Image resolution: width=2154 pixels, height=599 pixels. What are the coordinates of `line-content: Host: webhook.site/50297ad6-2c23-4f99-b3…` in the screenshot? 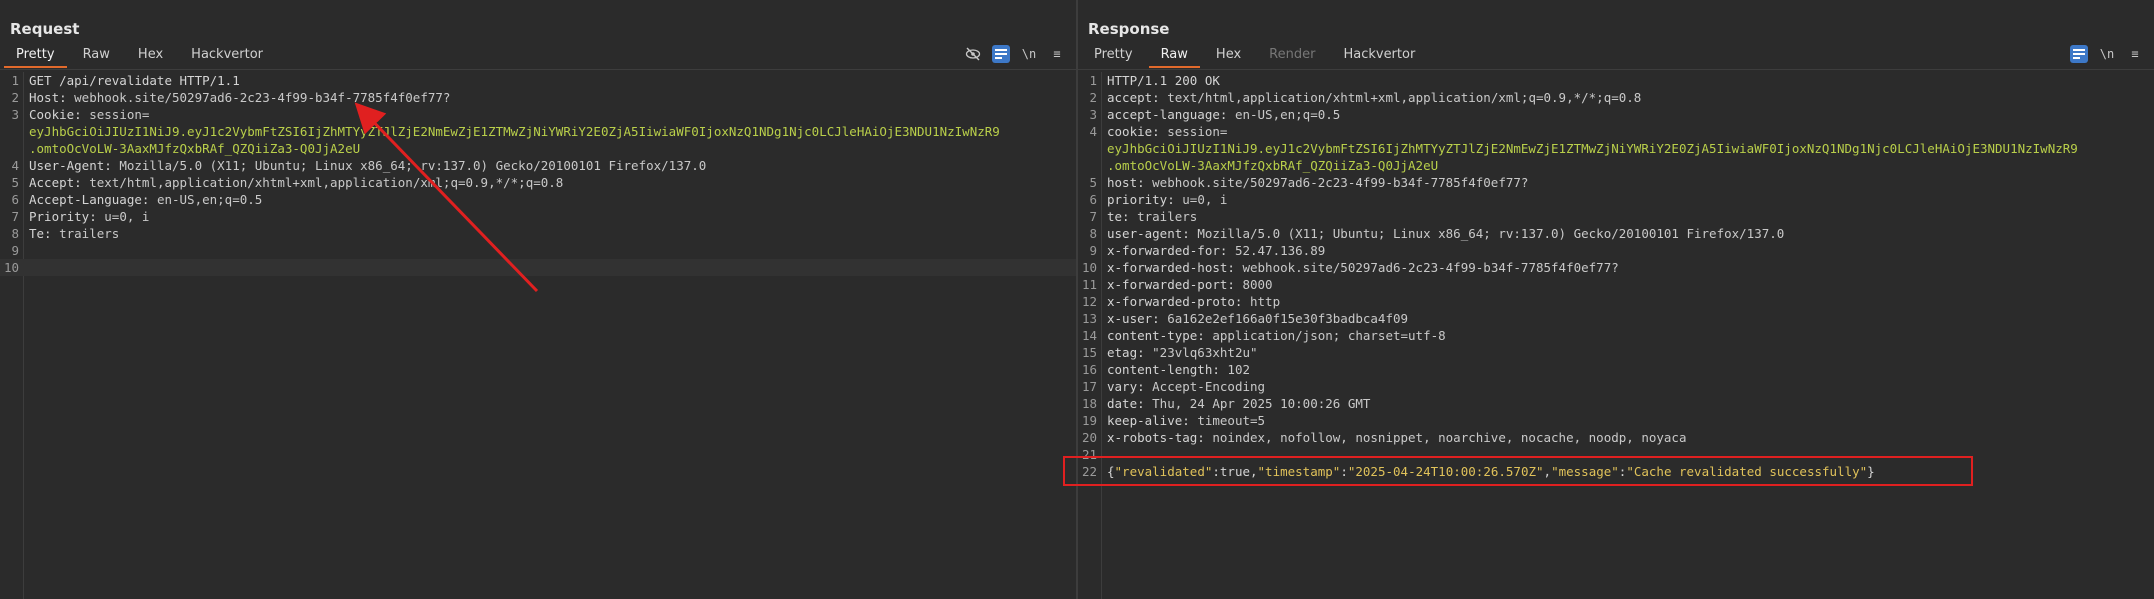 It's located at (239, 97).